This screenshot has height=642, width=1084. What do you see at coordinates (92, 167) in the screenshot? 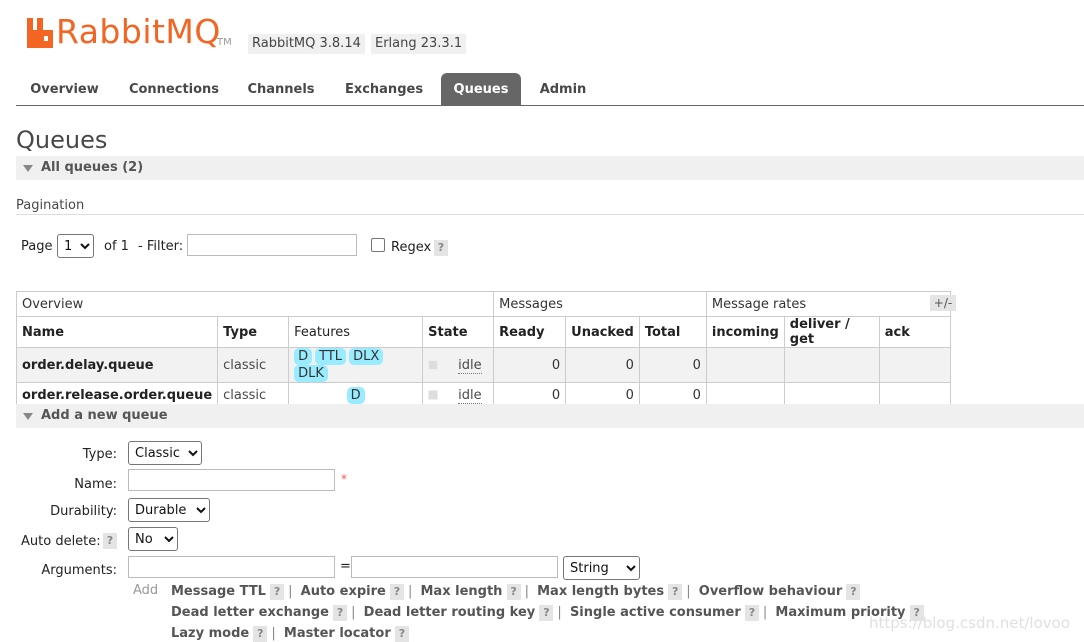
I see `all-queues-label: All queues (2)` at bounding box center [92, 167].